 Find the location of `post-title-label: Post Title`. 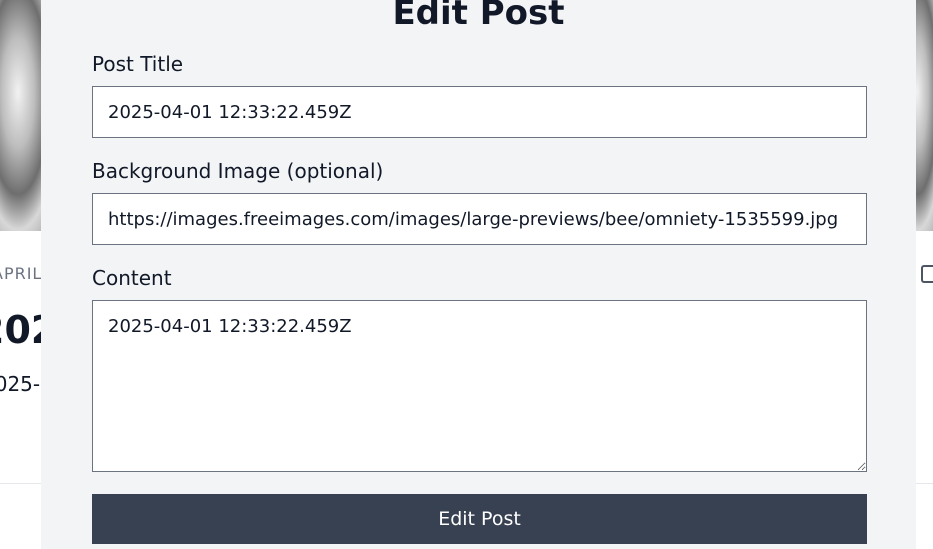

post-title-label: Post Title is located at coordinates (138, 64).